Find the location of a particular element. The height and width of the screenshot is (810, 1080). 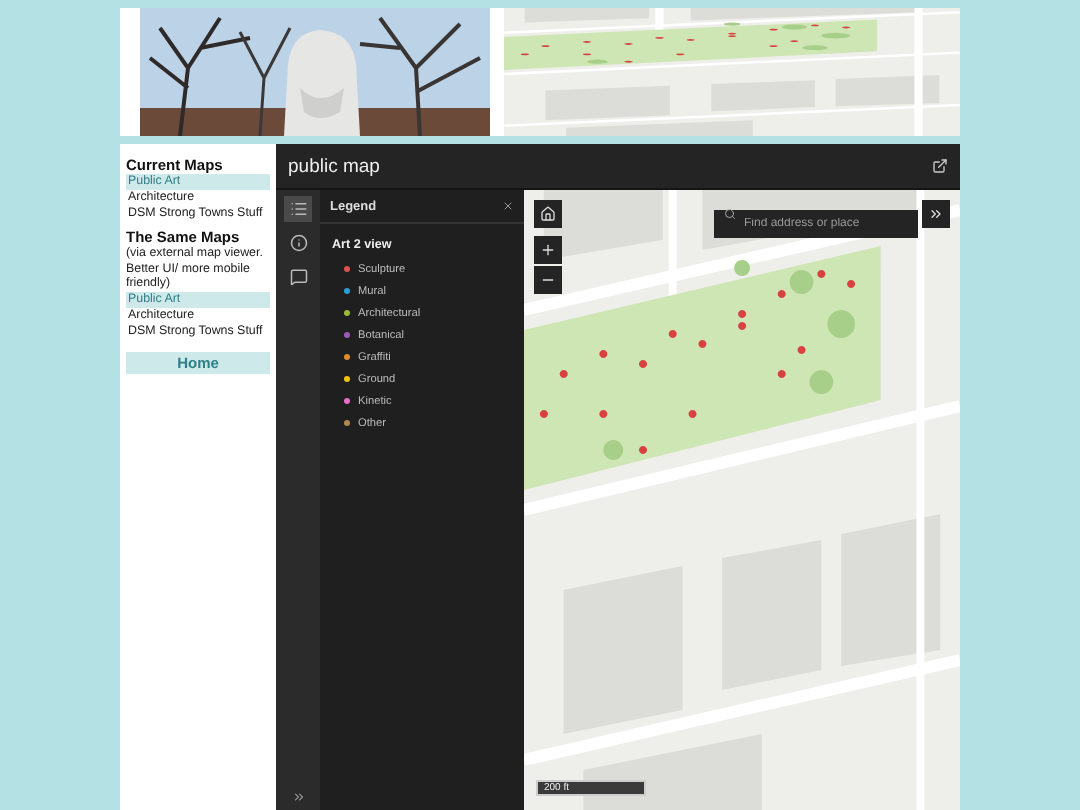

expand-button is located at coordinates (298, 797).